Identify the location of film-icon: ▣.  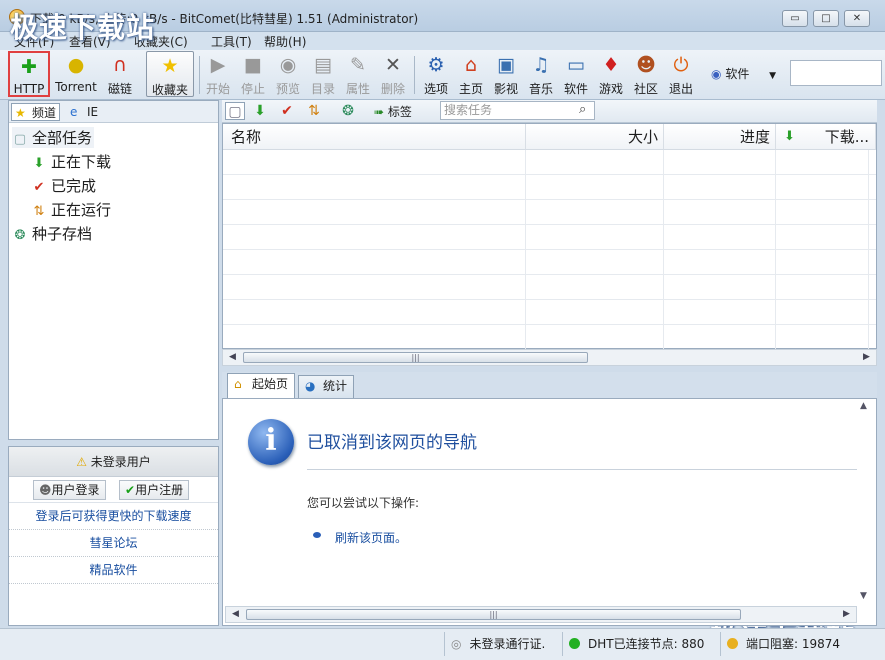
(506, 65).